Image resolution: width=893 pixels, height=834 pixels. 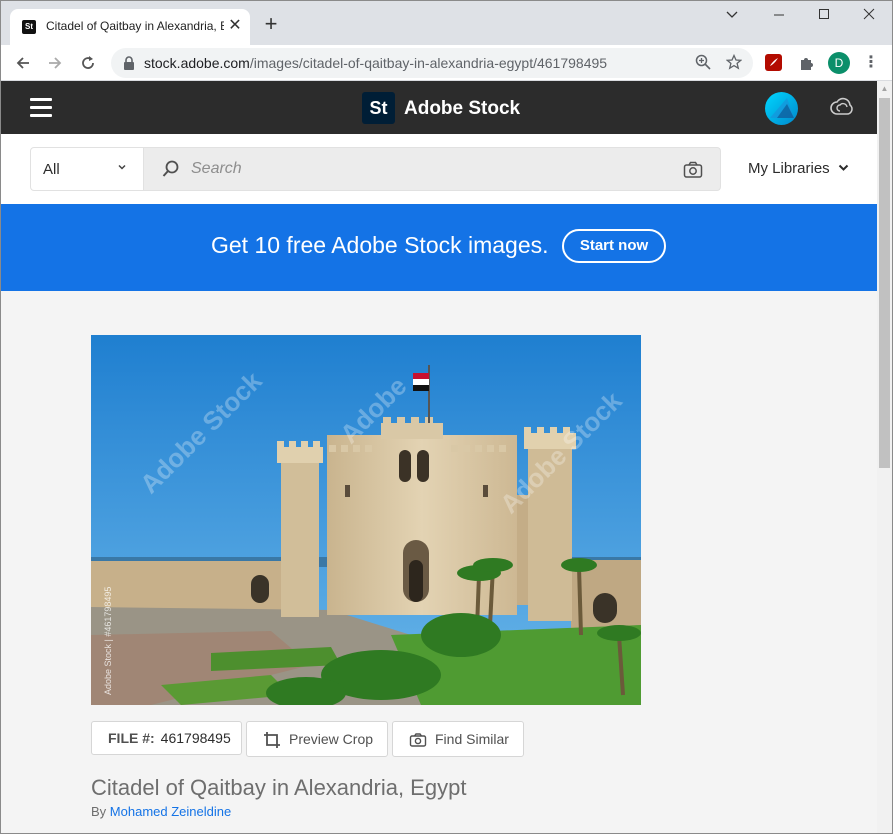 I want to click on promo-text: Get 10 free Adobe Stock images., so click(x=380, y=245).